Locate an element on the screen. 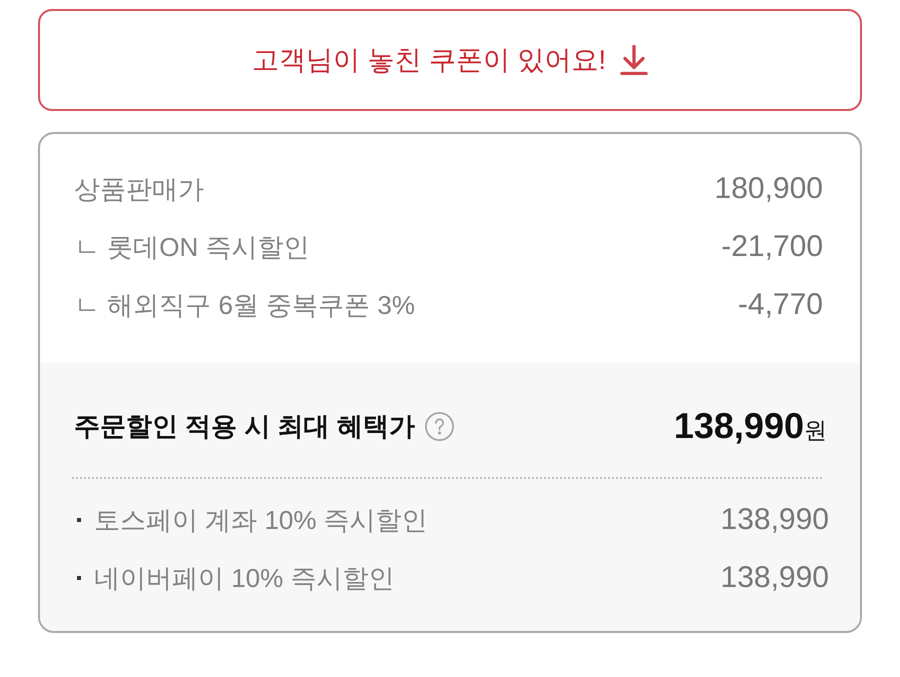 This screenshot has width=900, height=677. benefit-price: 138,990원 is located at coordinates (750, 426).